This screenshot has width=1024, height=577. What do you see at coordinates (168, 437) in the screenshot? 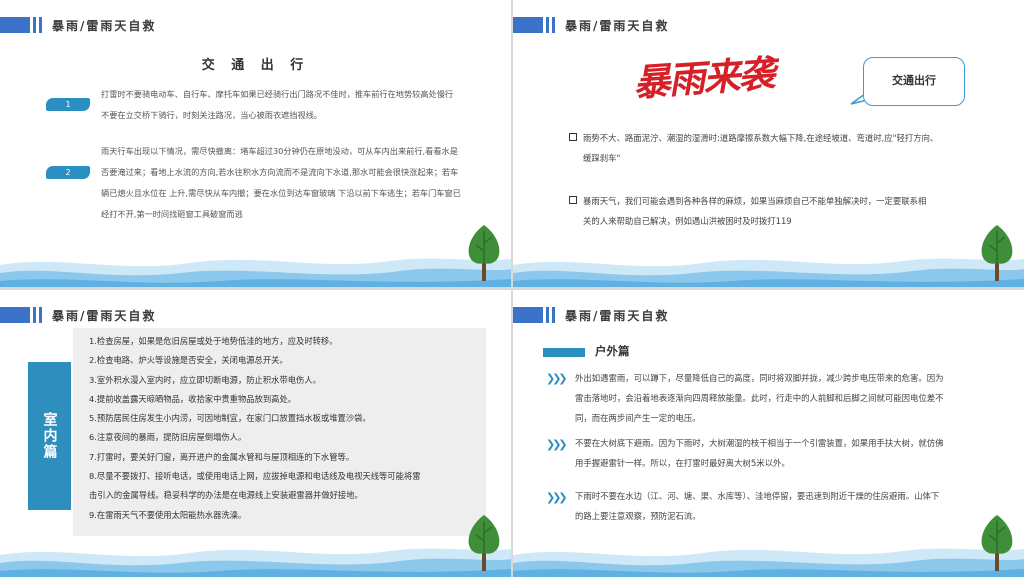
I see `list-item: 6.注意夜间的暴雨，提防旧房屋倒塌伤人。` at bounding box center [168, 437].